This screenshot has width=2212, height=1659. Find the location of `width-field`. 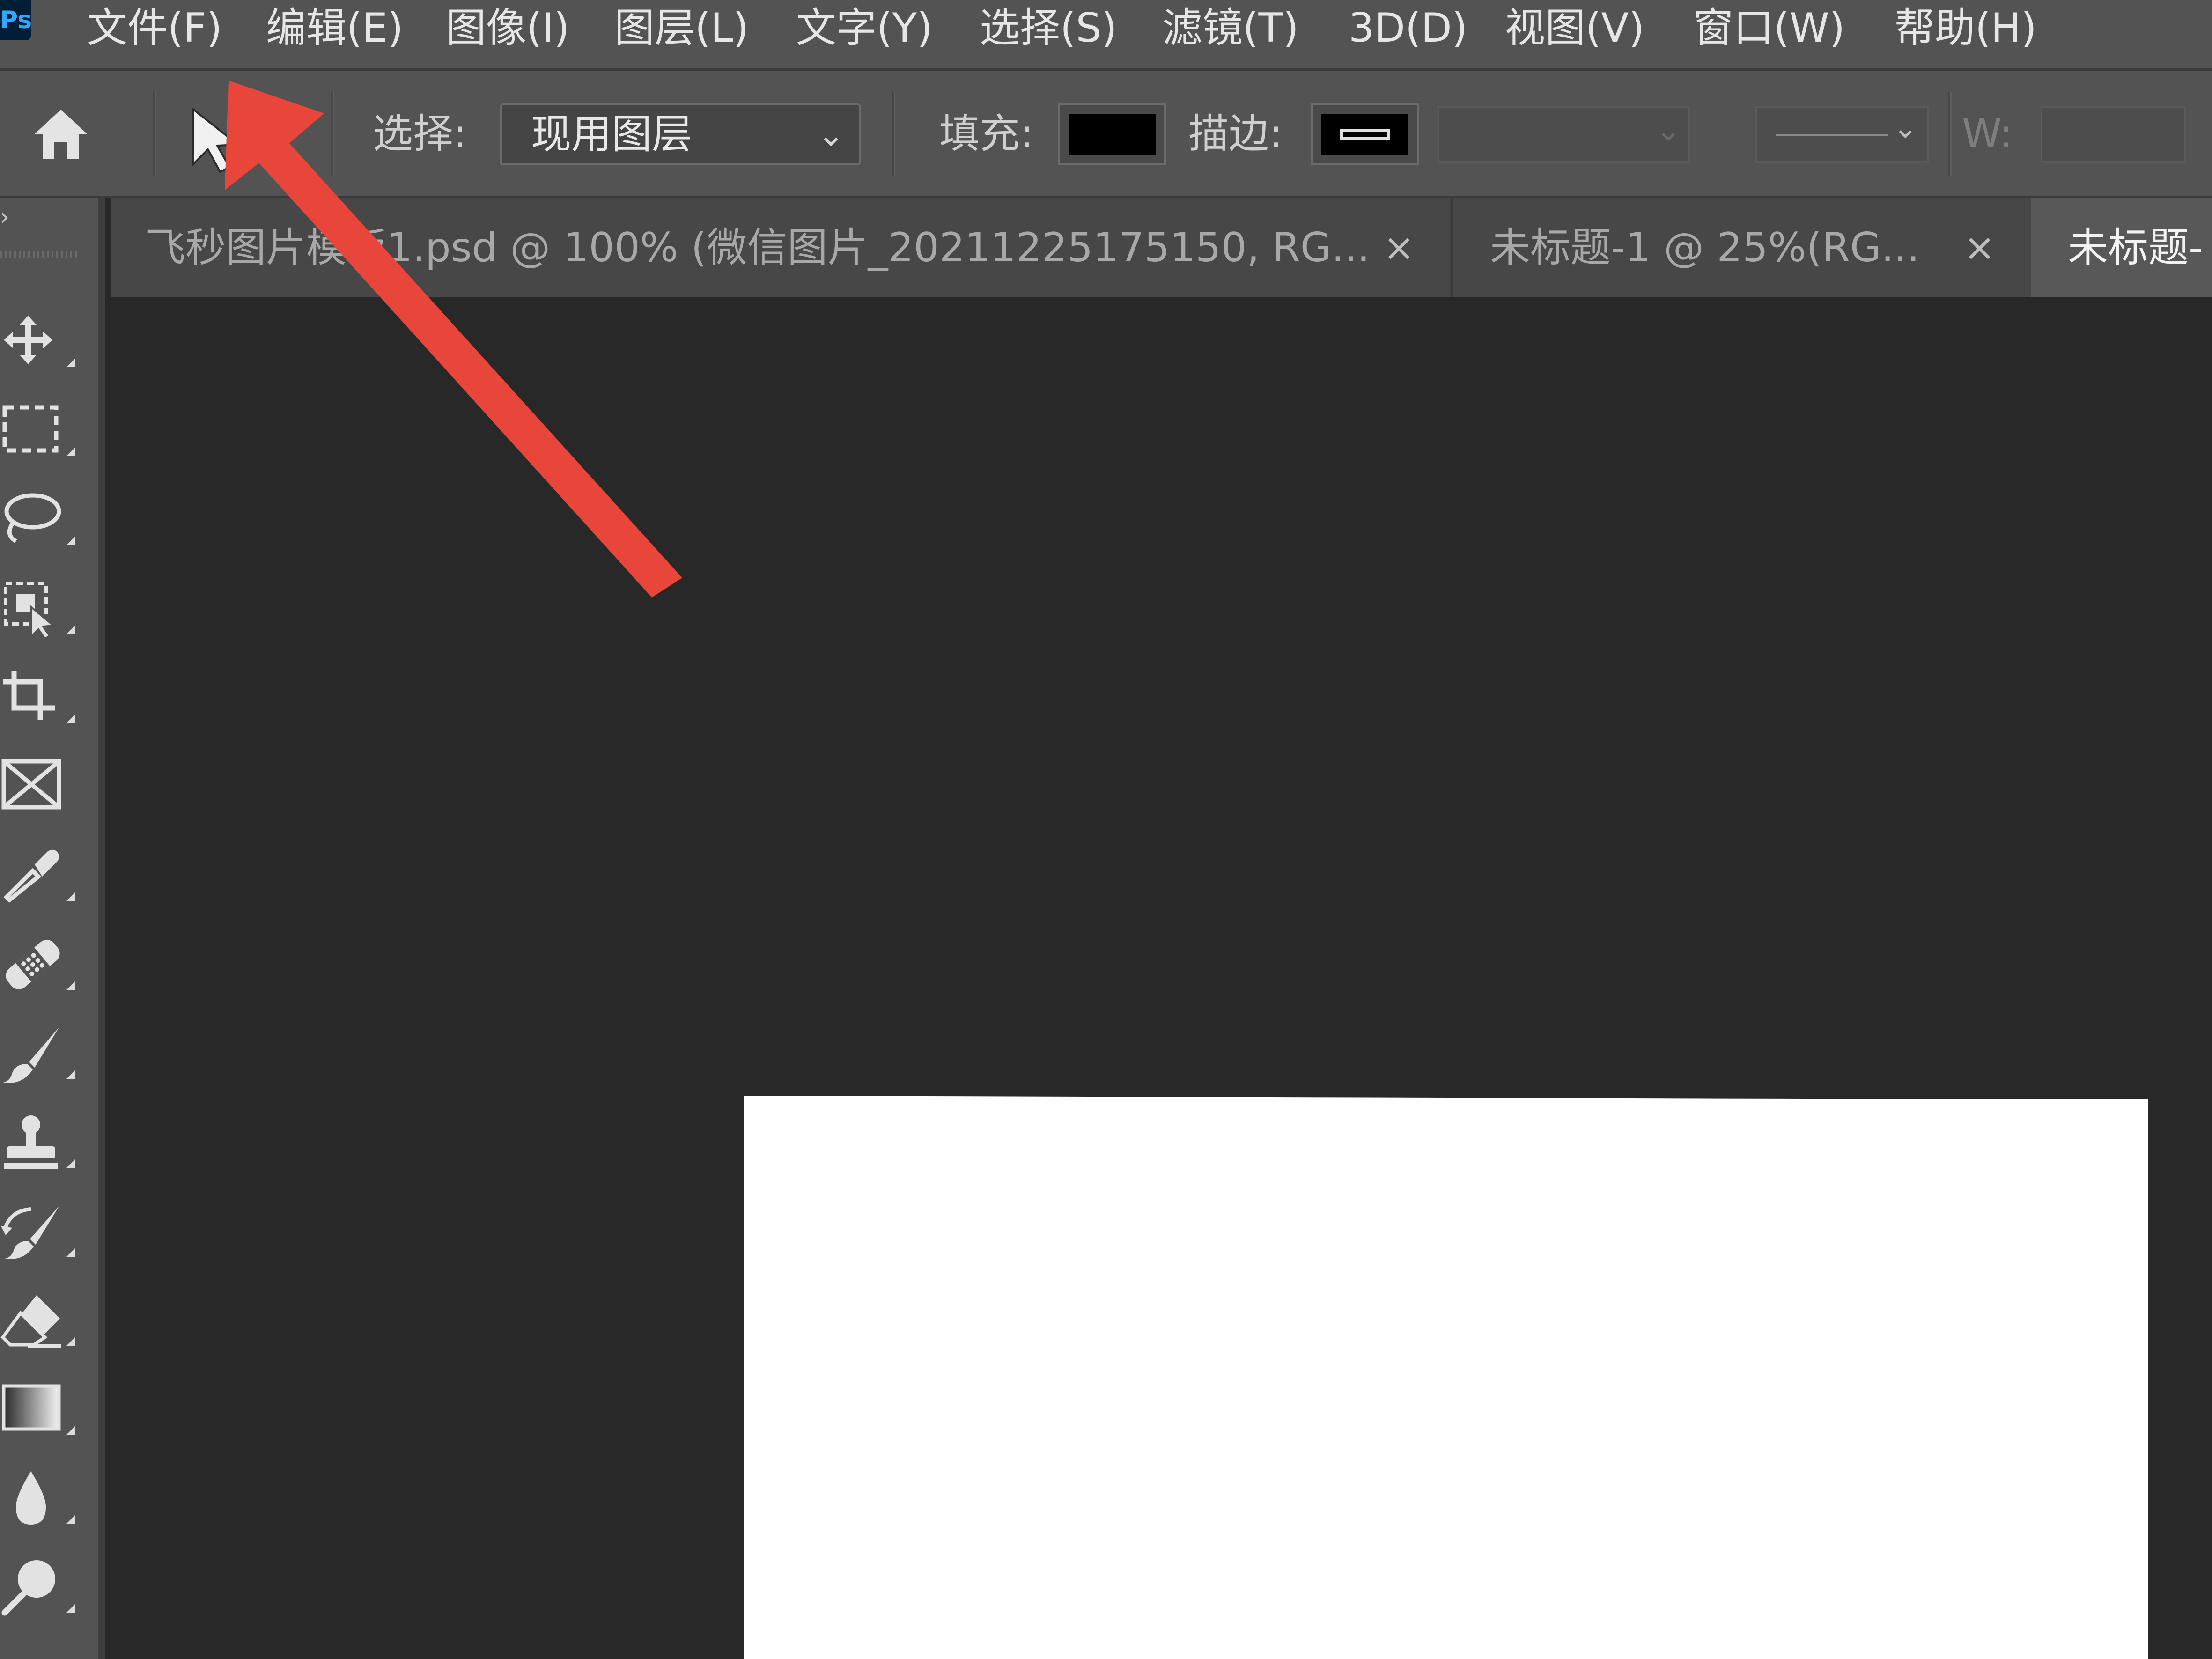

width-field is located at coordinates (2113, 134).